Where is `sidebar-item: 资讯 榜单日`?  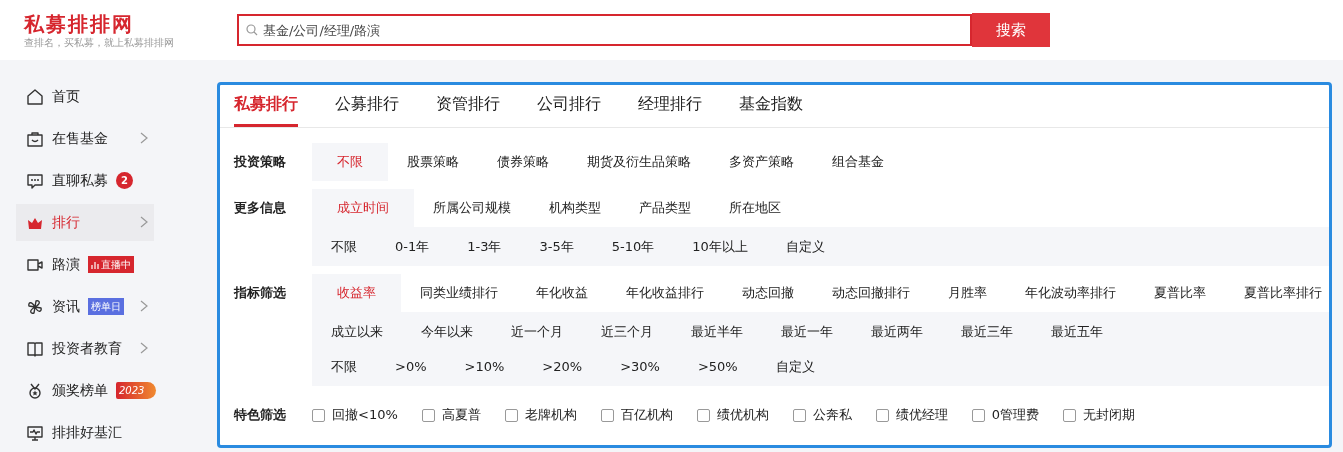 sidebar-item: 资讯 榜单日 is located at coordinates (85, 306).